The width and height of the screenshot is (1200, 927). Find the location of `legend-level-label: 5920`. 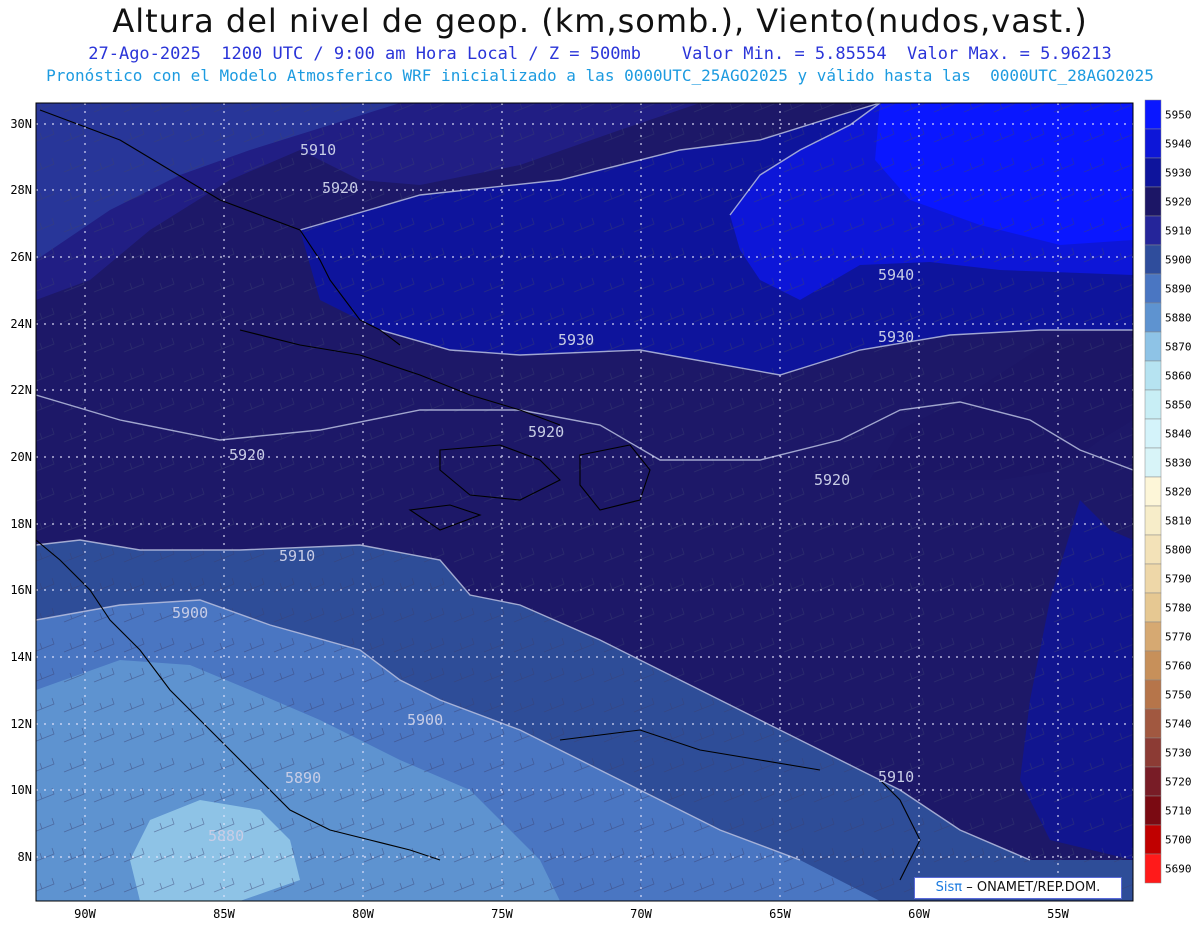

legend-level-label: 5920 is located at coordinates (1178, 202).